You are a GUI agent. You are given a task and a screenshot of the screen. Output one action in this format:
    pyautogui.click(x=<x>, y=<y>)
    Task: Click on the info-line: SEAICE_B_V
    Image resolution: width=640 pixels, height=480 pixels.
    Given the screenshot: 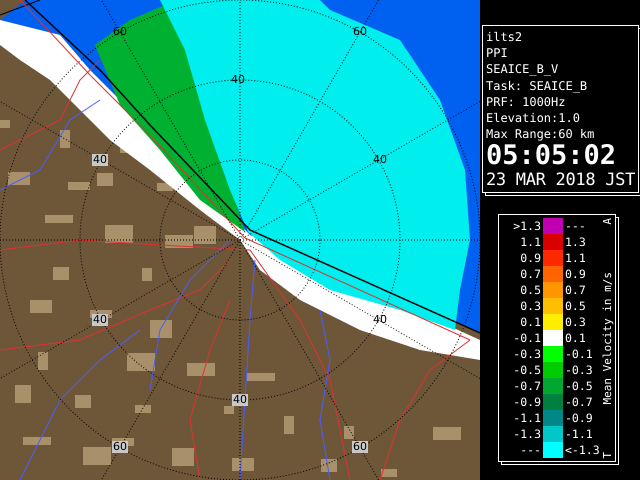 What is the action you would take?
    pyautogui.click(x=523, y=69)
    